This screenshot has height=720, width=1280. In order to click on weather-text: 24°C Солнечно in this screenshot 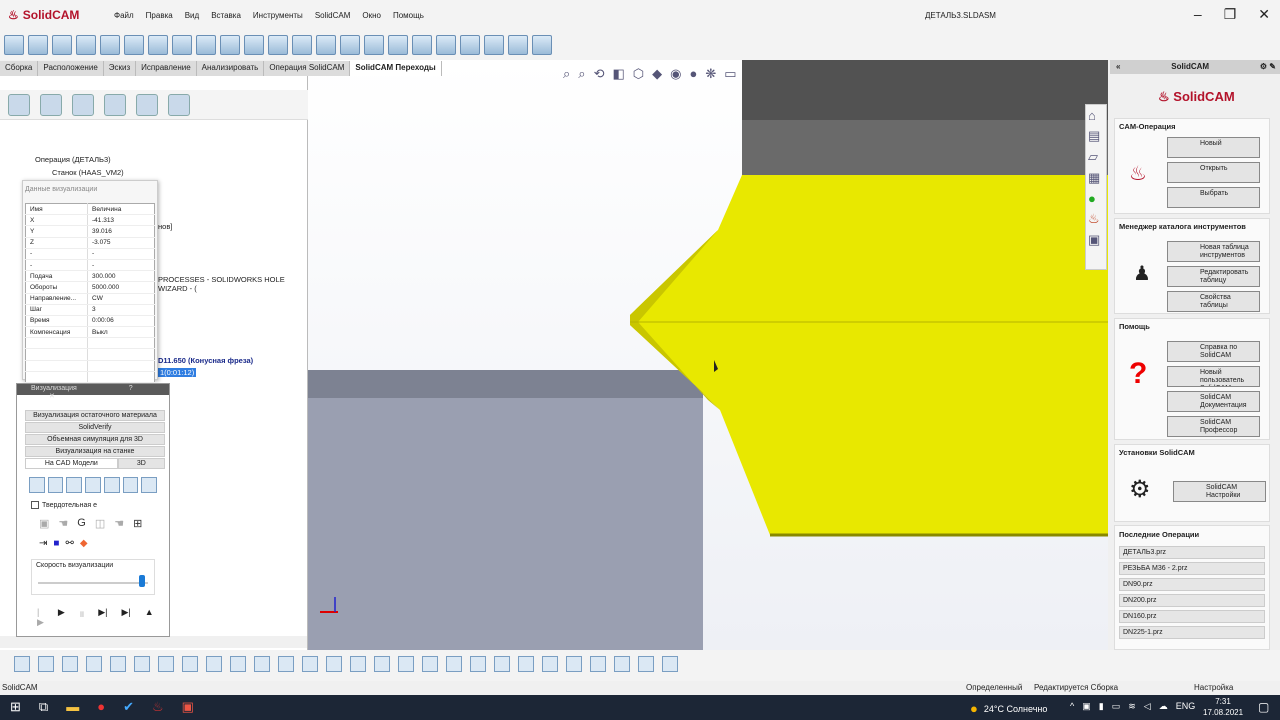, I will do `click(1016, 709)`.